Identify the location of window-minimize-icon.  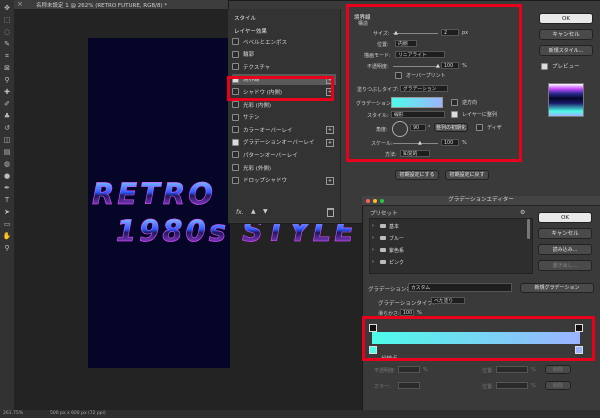
(375, 201).